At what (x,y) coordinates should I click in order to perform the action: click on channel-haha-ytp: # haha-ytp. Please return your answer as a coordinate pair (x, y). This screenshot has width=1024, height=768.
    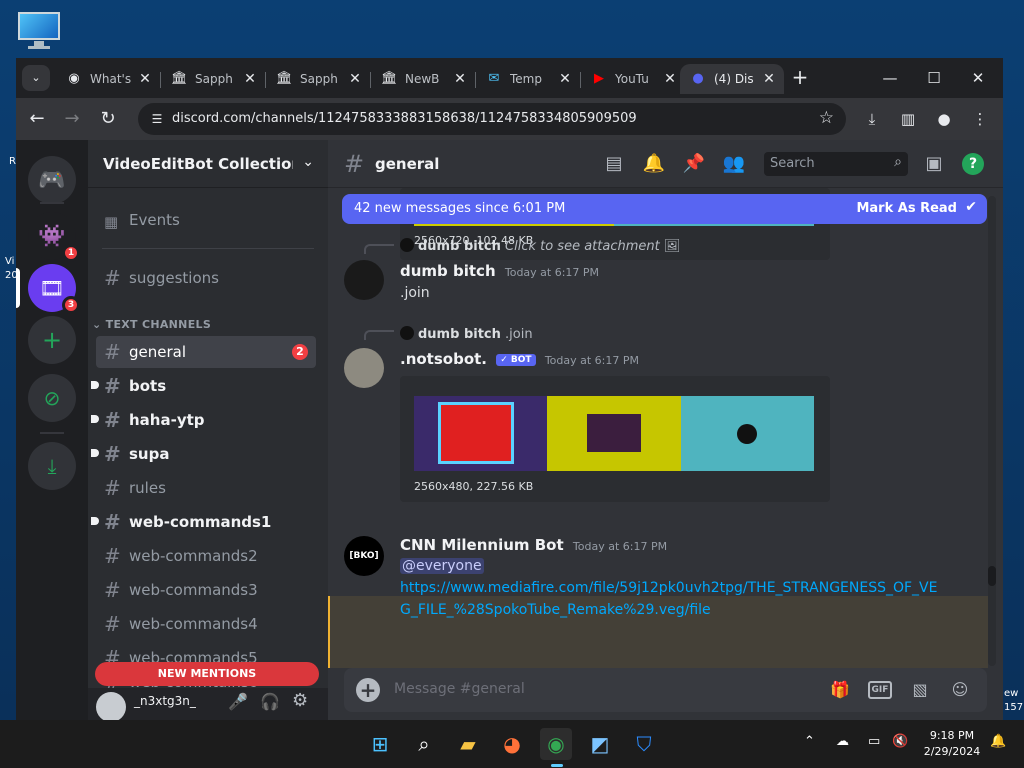
    Looking at the image, I should click on (203, 420).